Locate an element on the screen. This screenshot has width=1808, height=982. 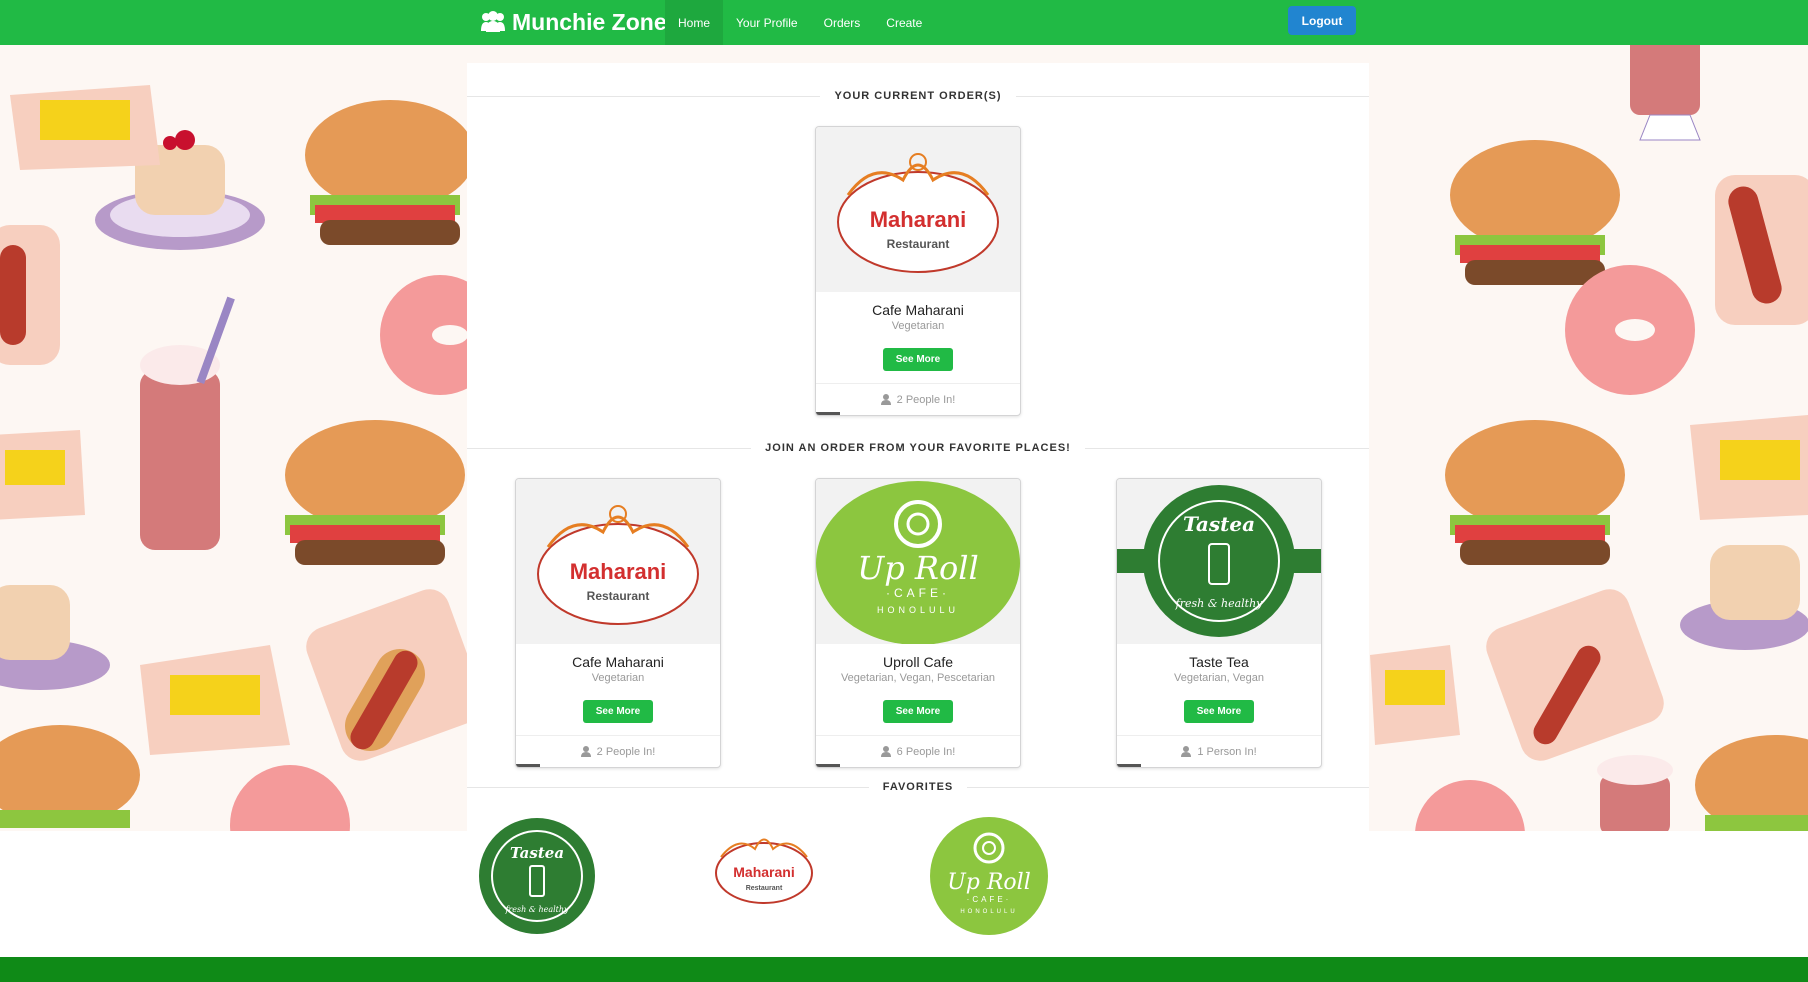
nav-item-your-profile: Your Profile is located at coordinates (767, 22).